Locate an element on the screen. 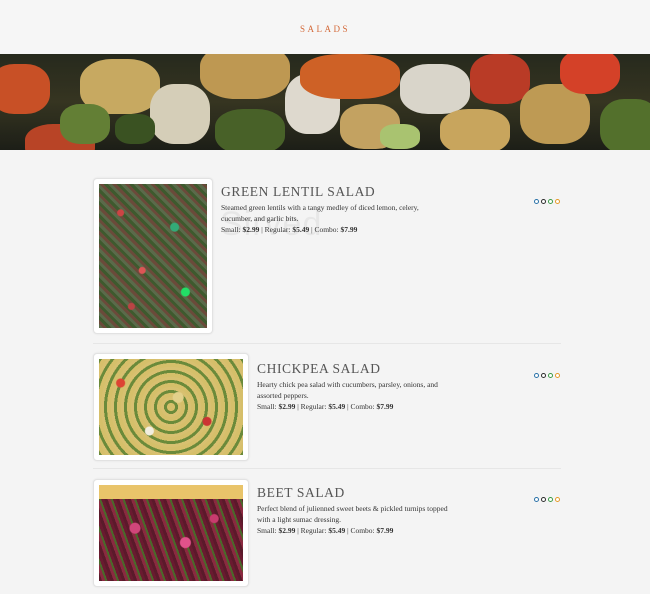  page-header: SALADS is located at coordinates (325, 27).